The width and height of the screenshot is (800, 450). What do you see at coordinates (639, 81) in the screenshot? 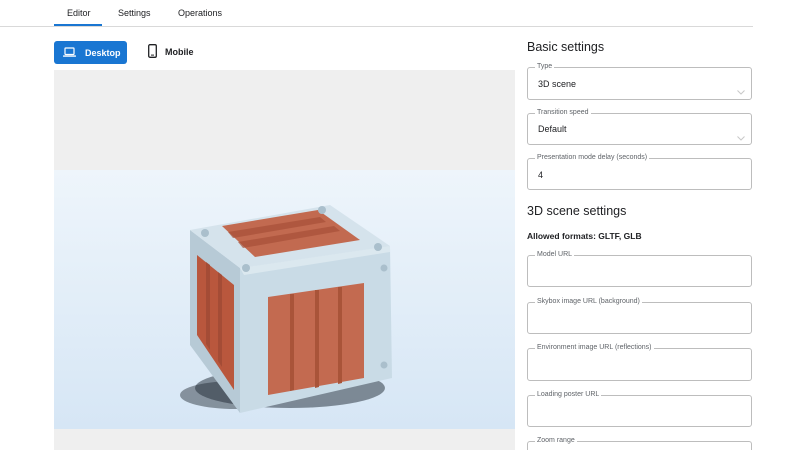
I see `type-select: Type 3D scene` at bounding box center [639, 81].